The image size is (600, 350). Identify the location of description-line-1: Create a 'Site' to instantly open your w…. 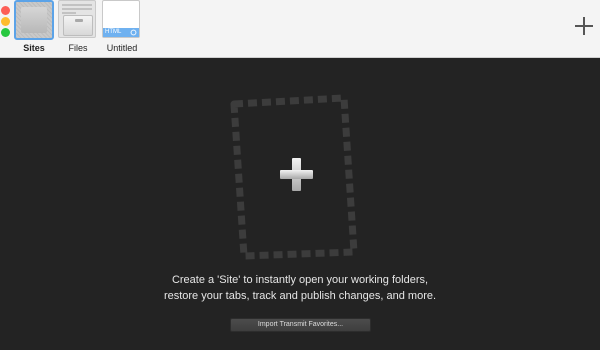
(300, 280).